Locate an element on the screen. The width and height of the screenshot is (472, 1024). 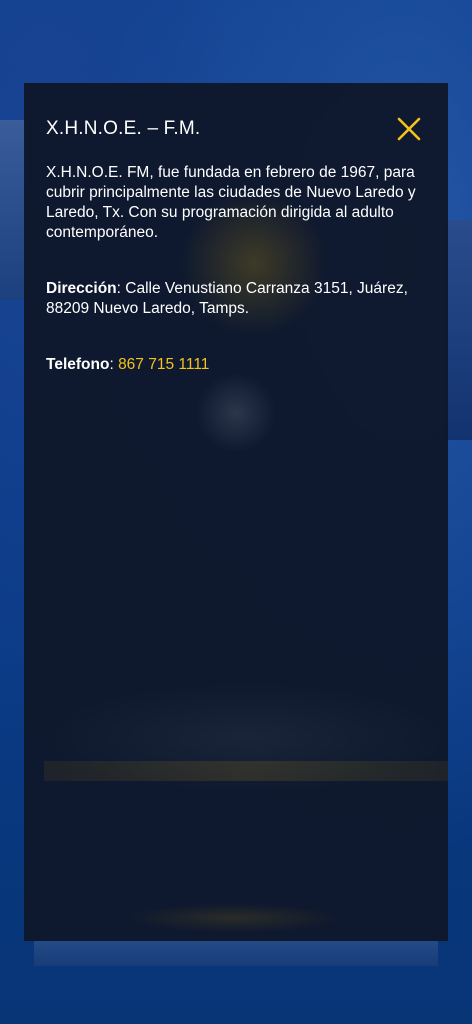
blurred-play-button is located at coordinates (236, 413).